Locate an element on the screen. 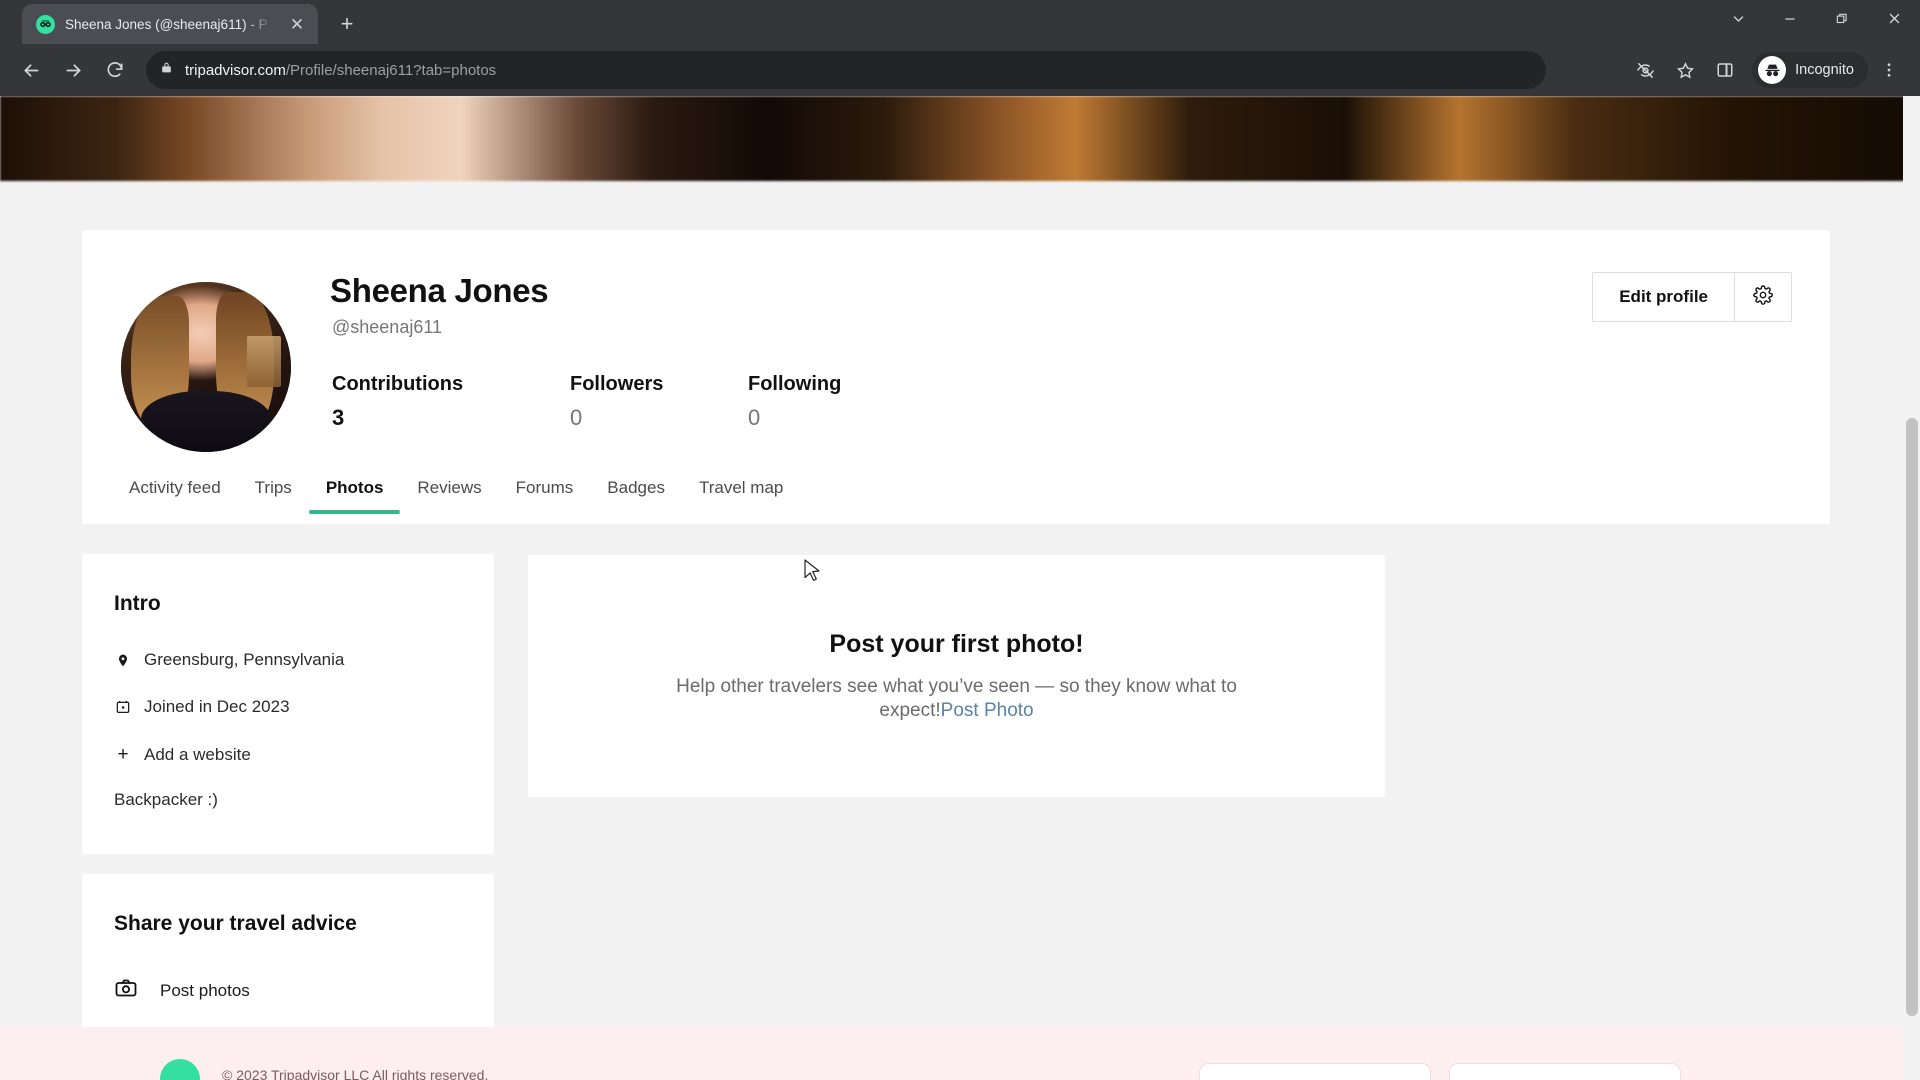 This screenshot has width=1920, height=1080. profile-cover-banner is located at coordinates (960, 138).